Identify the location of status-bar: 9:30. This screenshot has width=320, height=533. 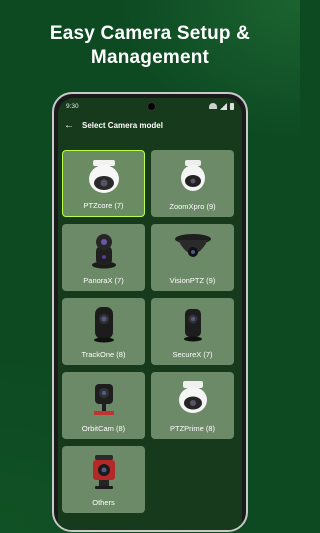
(150, 106).